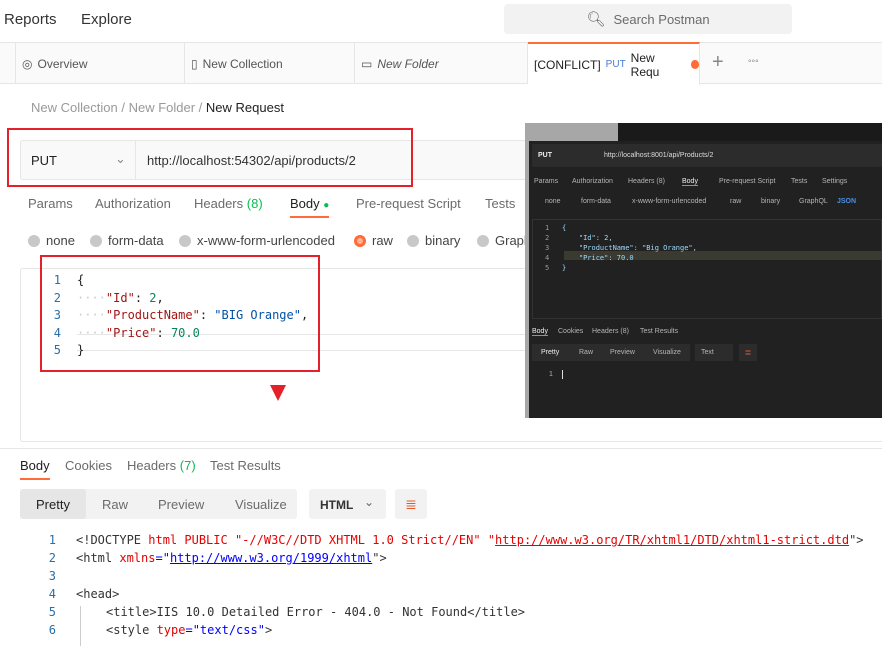  Describe the element at coordinates (373, 240) in the screenshot. I see `radio-raw: raw` at that location.